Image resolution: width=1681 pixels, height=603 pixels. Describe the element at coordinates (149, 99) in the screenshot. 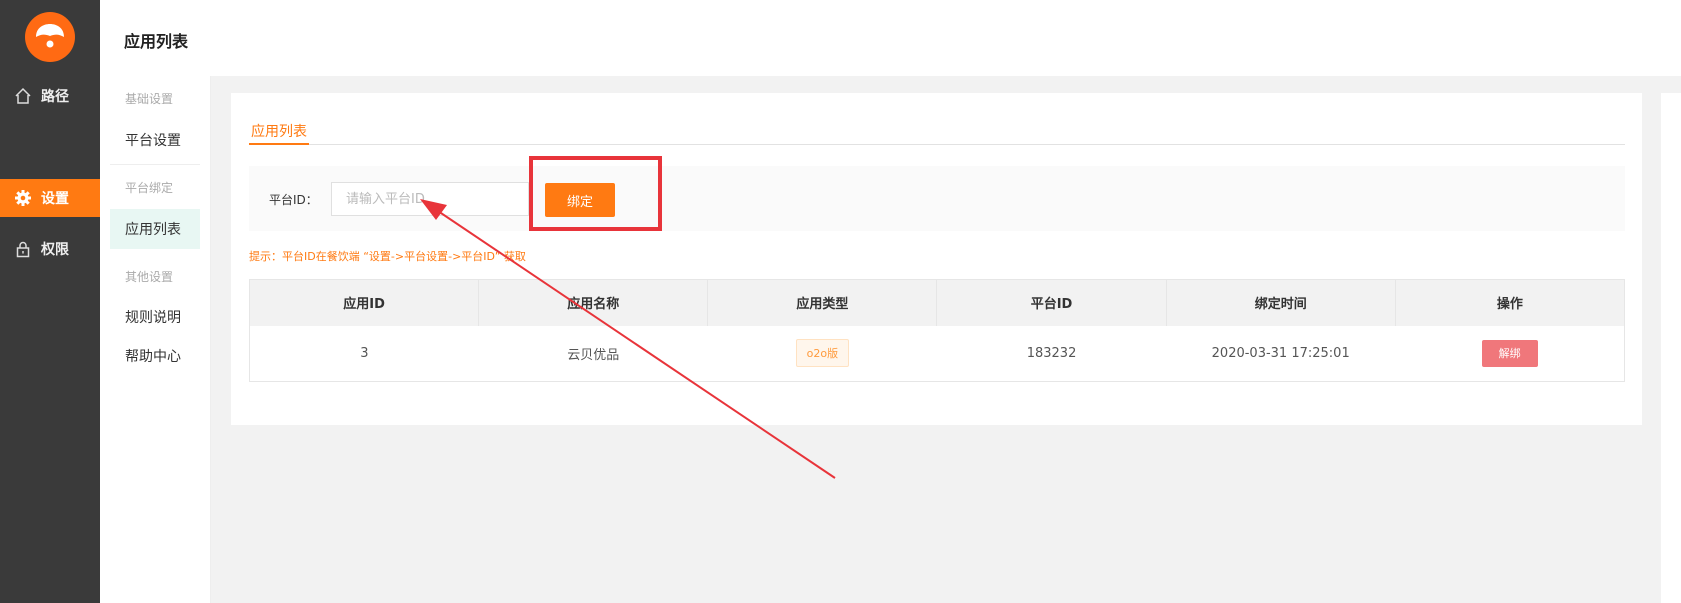

I see `subnav-group-basic: 基础设置` at that location.